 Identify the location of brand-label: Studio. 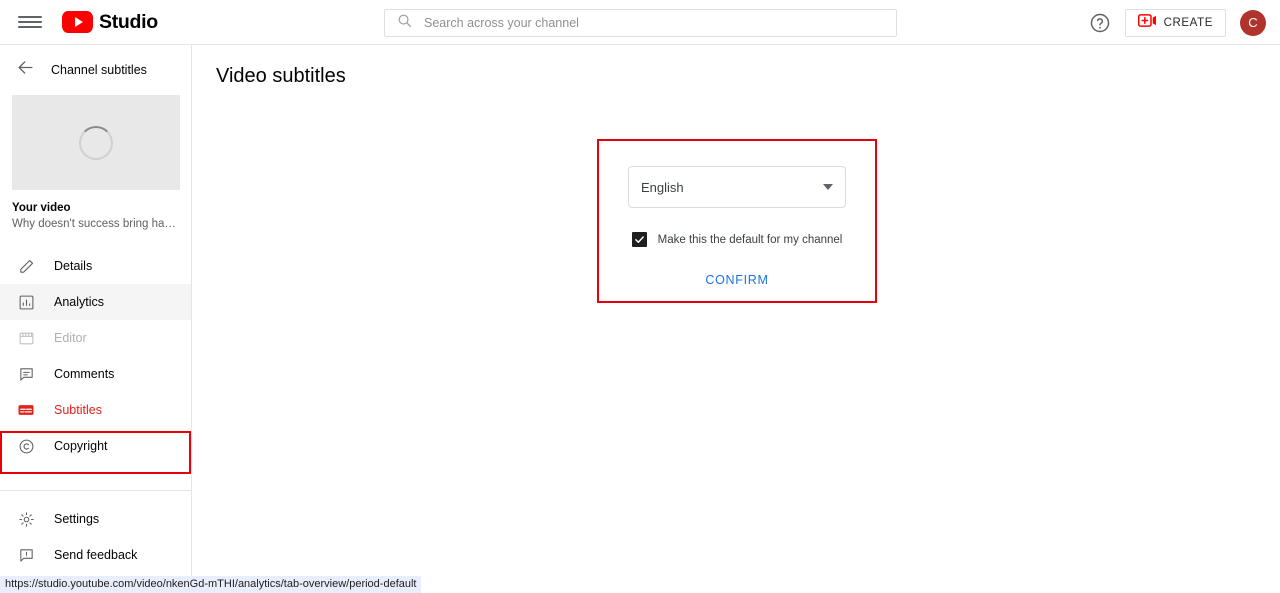
(128, 21).